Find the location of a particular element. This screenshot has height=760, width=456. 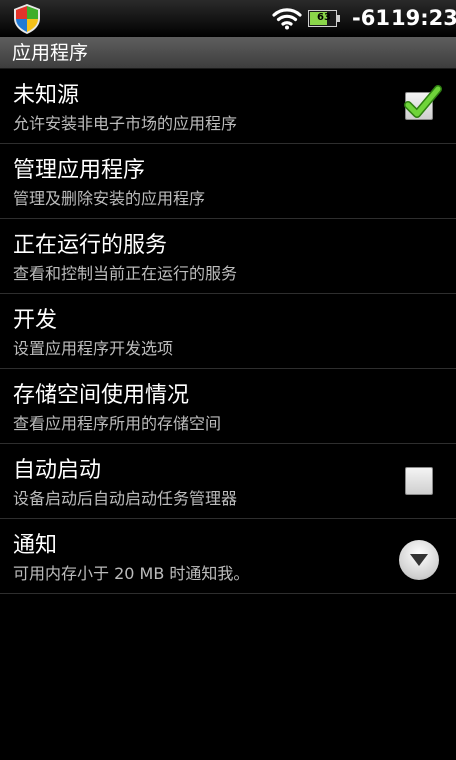

chevron-down-icon is located at coordinates (419, 560).